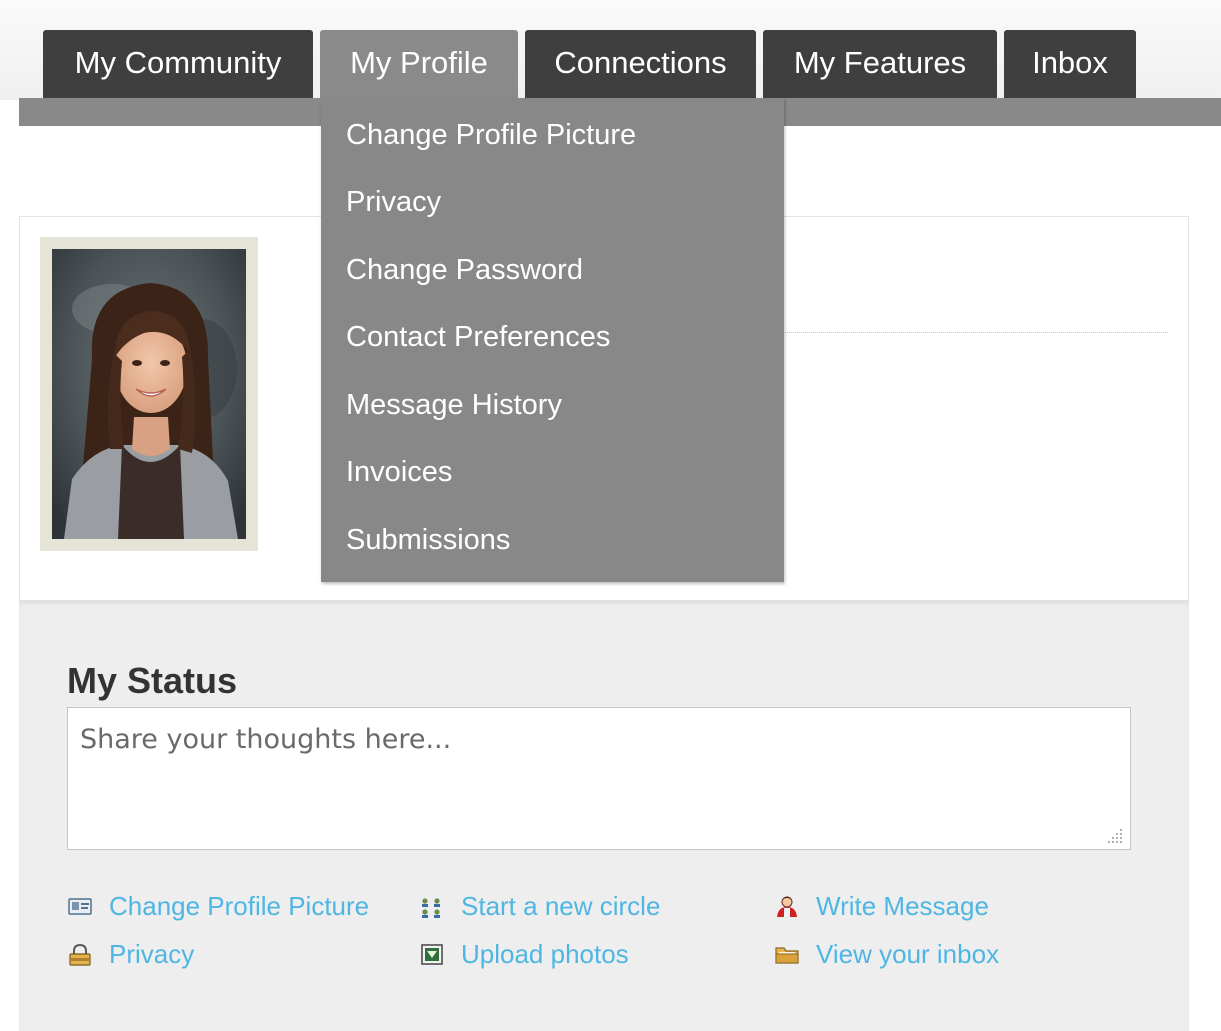  I want to click on resize-grip-icon, so click(1115, 836).